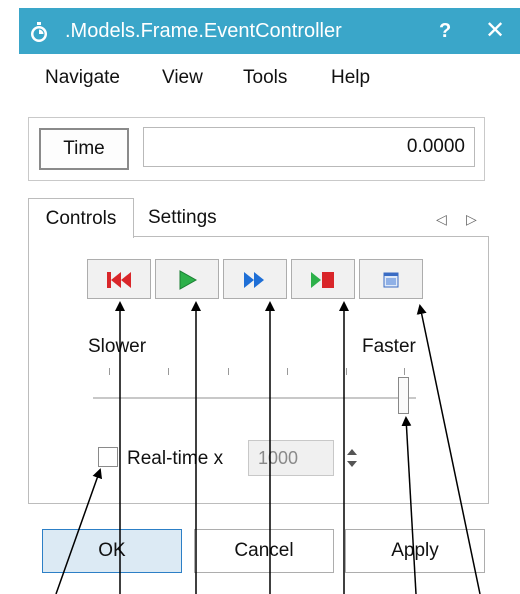 The width and height of the screenshot is (520, 594). Describe the element at coordinates (117, 346) in the screenshot. I see `slower-label: Slower` at that location.